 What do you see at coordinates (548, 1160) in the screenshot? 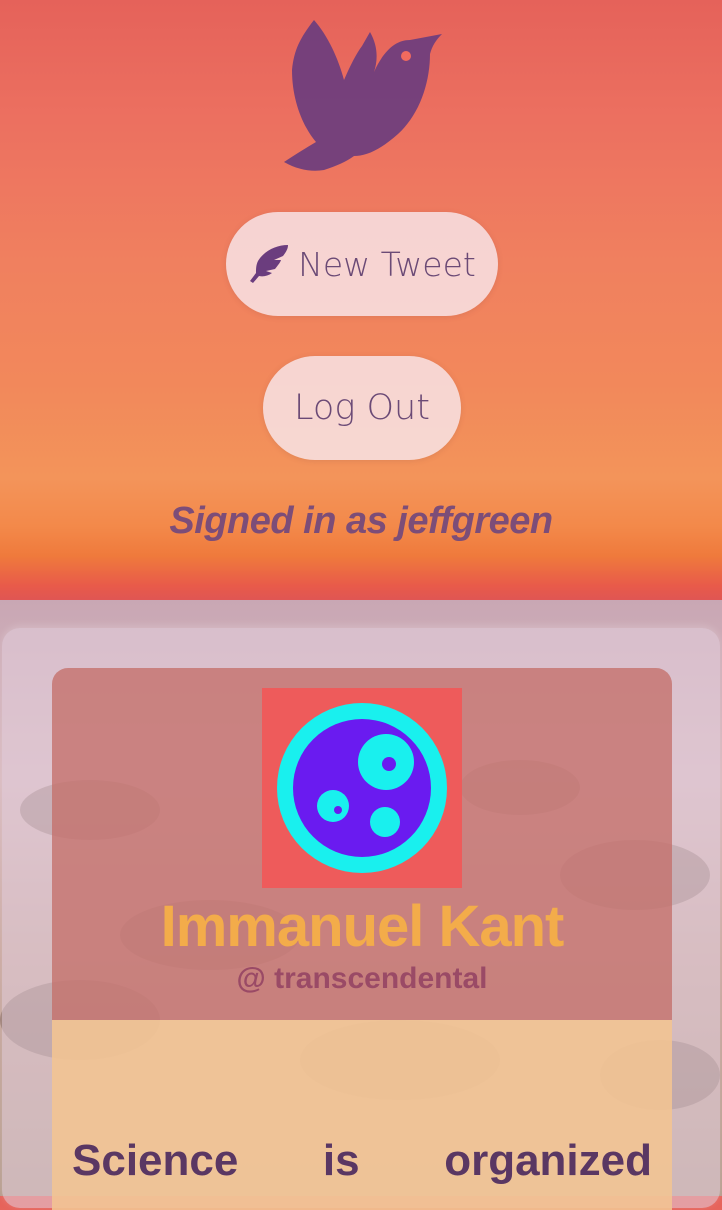
I see `tweet-word: organized` at bounding box center [548, 1160].